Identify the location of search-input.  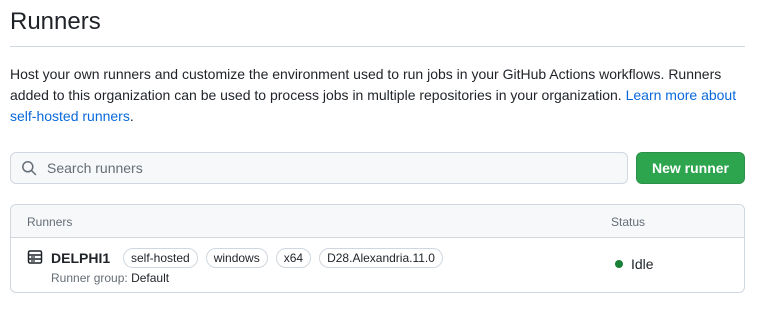
(336, 168).